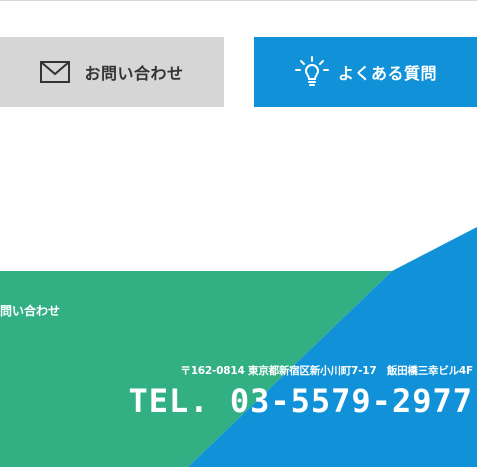  What do you see at coordinates (30, 310) in the screenshot?
I see `footer-contact-link: 問い合わせ` at bounding box center [30, 310].